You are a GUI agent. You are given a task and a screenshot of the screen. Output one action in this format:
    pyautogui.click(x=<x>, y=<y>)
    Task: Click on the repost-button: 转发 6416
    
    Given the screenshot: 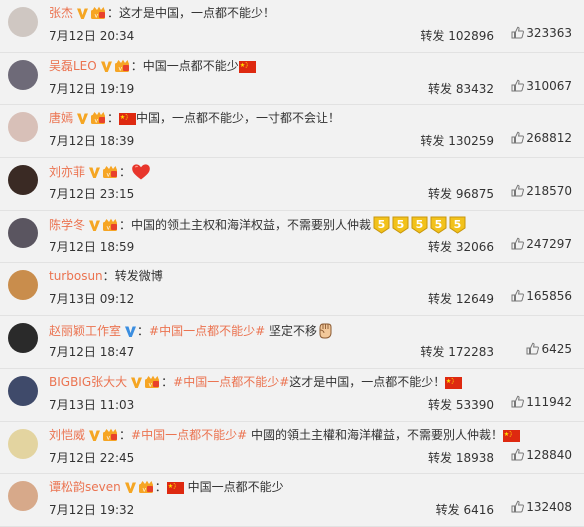 What is the action you would take?
    pyautogui.click(x=465, y=509)
    